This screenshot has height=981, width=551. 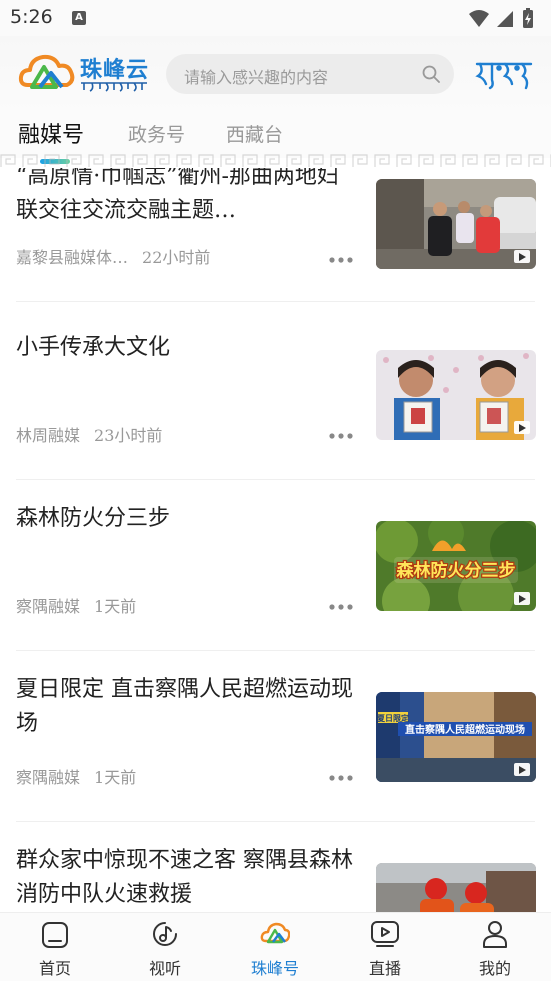 I want to click on sports-event-thumbnail: 夏日限定 直击察隅人民超燃运动现场, so click(x=456, y=737).